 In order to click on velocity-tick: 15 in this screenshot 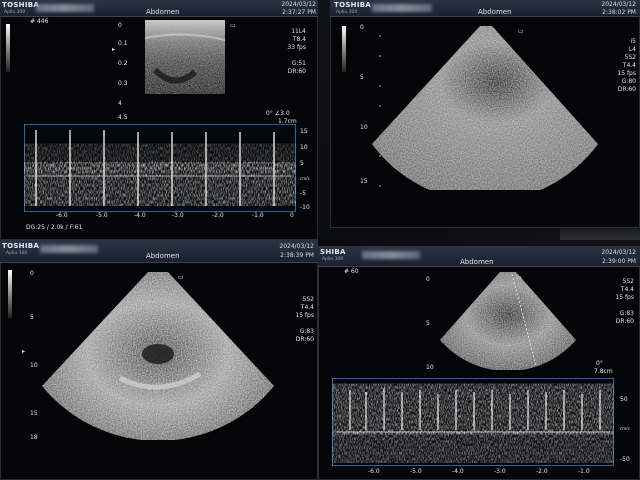, I will do `click(304, 131)`.